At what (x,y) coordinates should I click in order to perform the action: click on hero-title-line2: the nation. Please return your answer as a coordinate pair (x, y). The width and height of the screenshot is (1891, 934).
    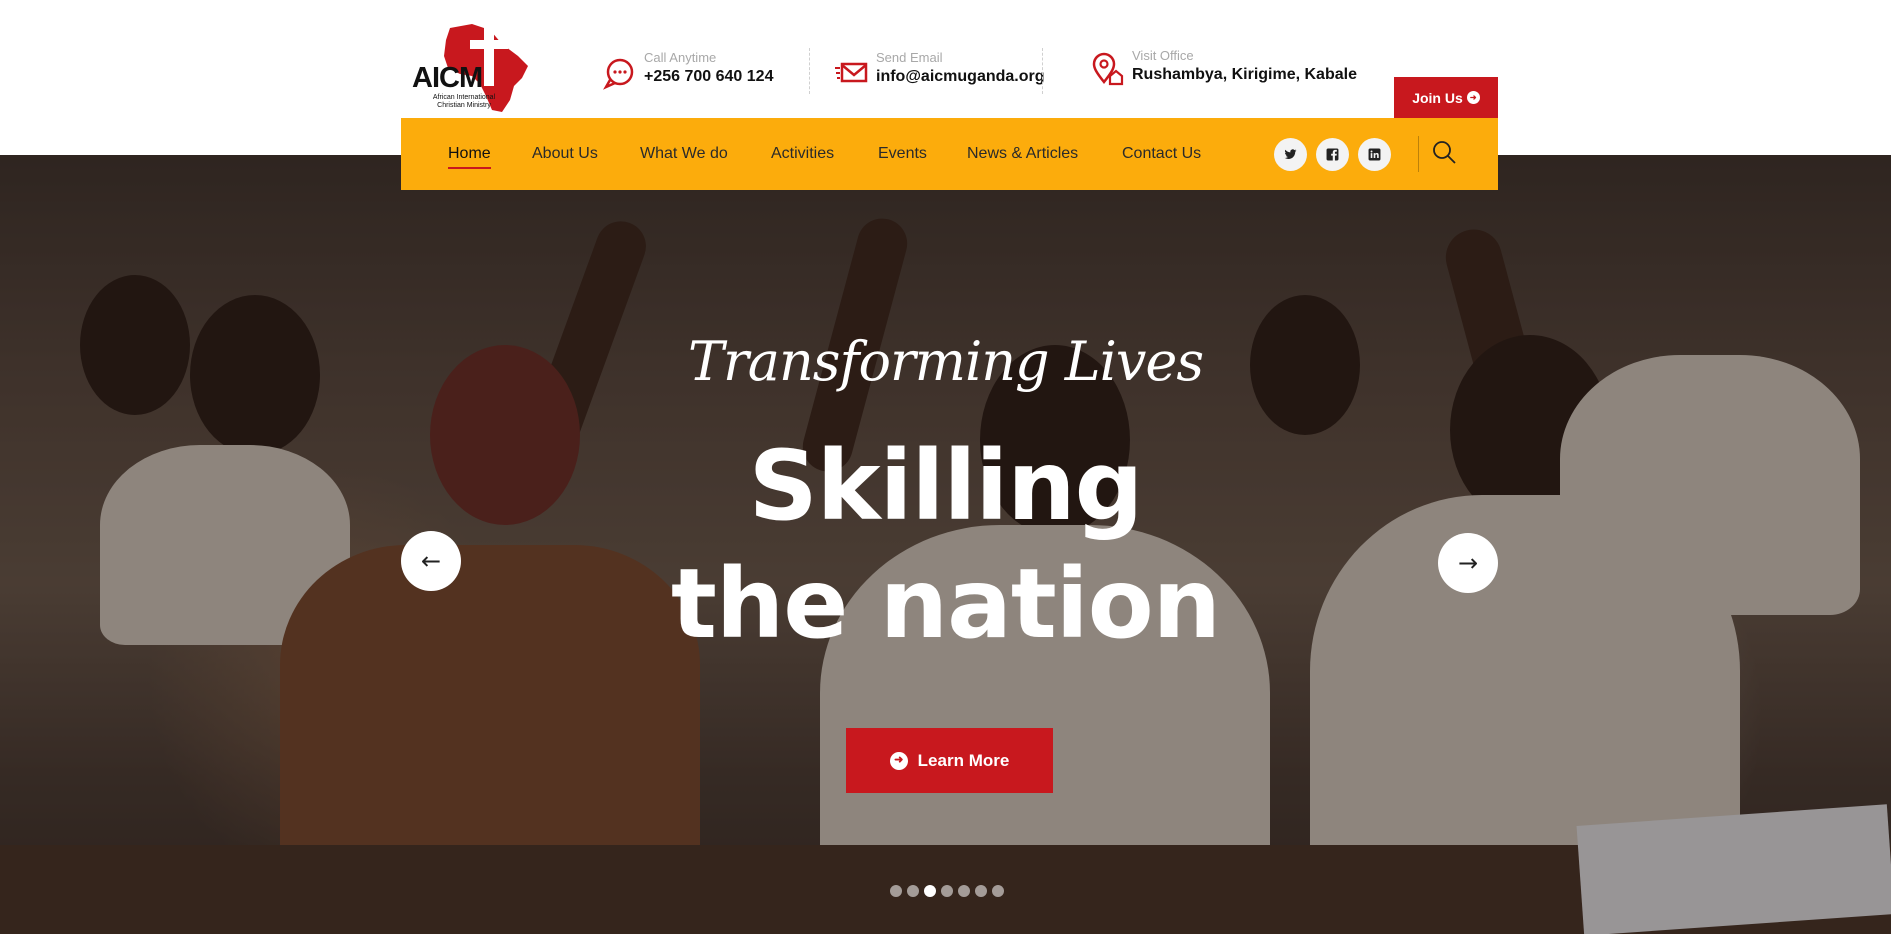
    Looking at the image, I should click on (946, 604).